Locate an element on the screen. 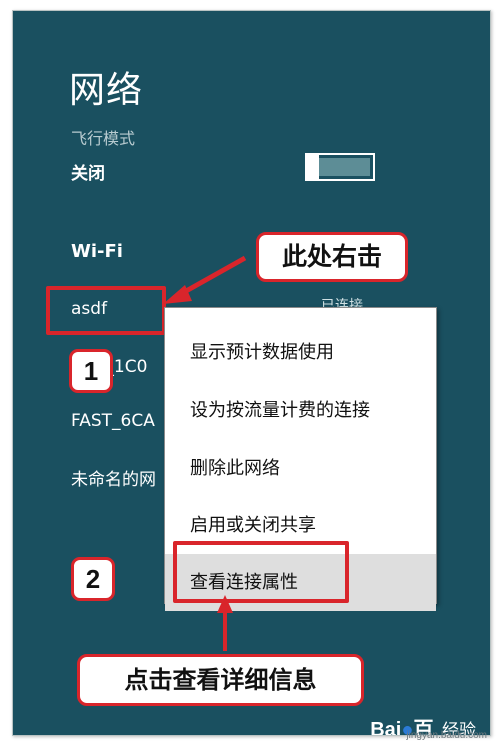 This screenshot has height=753, width=501. red-arrow-up-icon is located at coordinates (225, 623).